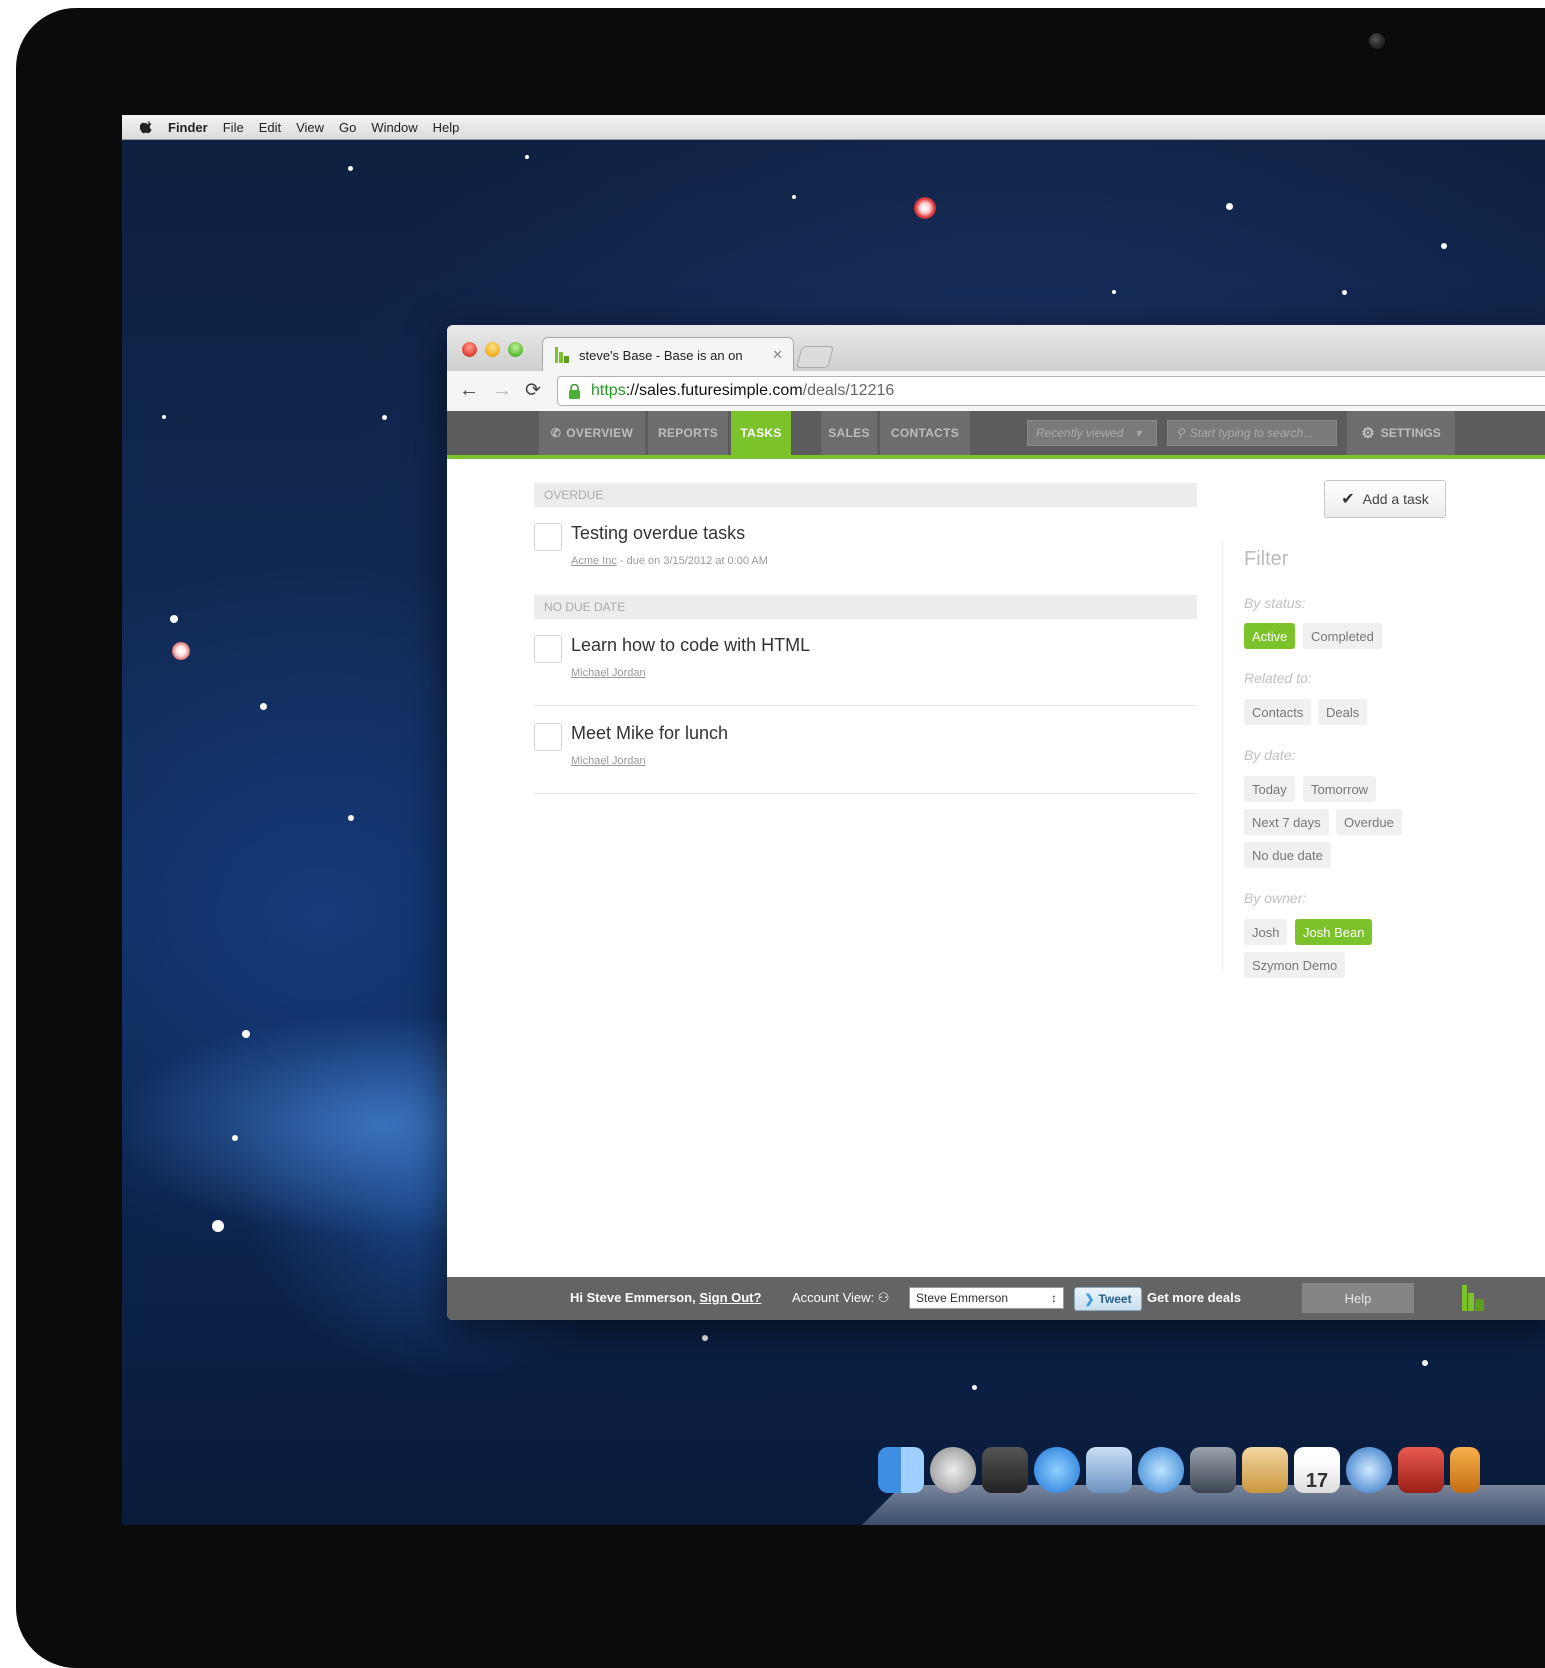 The width and height of the screenshot is (1545, 1668). I want to click on filter-date-no-due-date: No due date, so click(1287, 855).